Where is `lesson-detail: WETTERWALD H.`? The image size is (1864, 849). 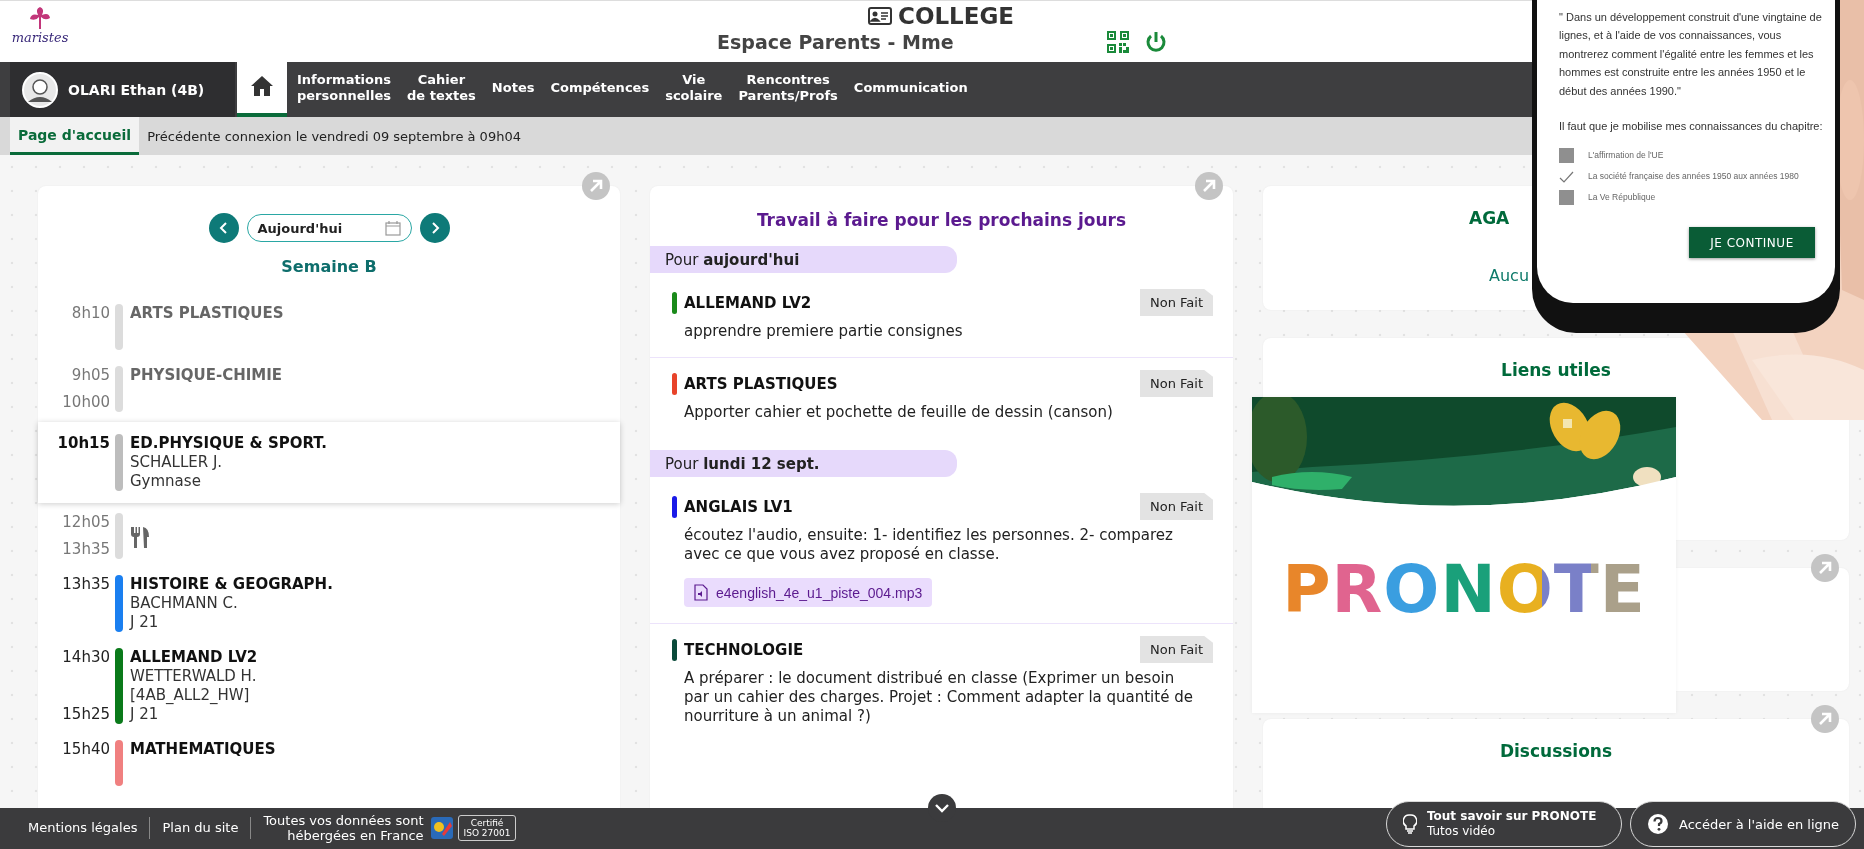 lesson-detail: WETTERWALD H. is located at coordinates (194, 676).